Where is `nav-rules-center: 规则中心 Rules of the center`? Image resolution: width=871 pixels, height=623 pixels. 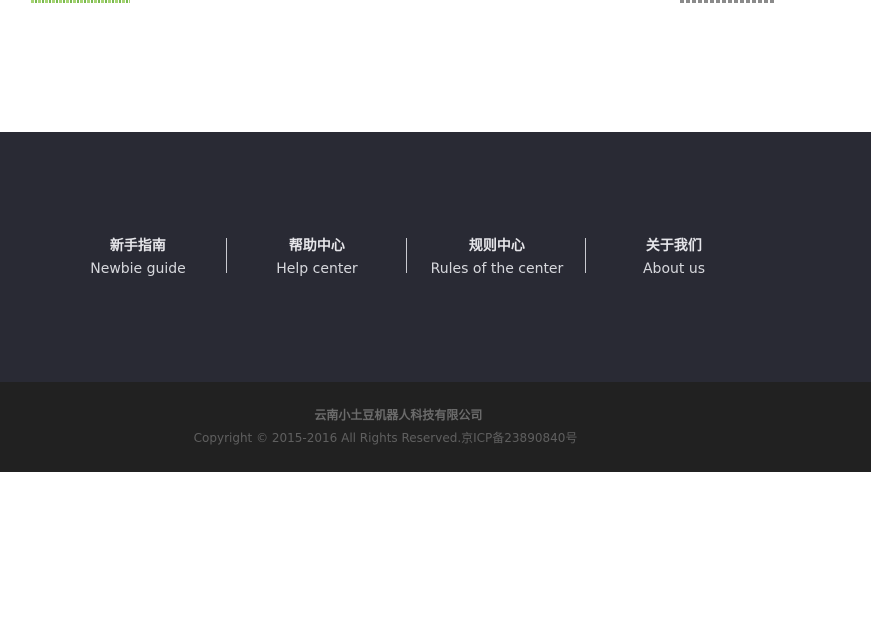
nav-rules-center: 规则中心 Rules of the center is located at coordinates (497, 257).